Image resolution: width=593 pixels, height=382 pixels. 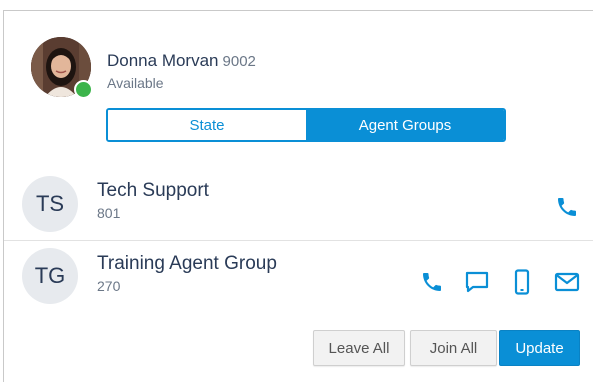 What do you see at coordinates (359, 348) in the screenshot?
I see `leave-all-button: Leave All` at bounding box center [359, 348].